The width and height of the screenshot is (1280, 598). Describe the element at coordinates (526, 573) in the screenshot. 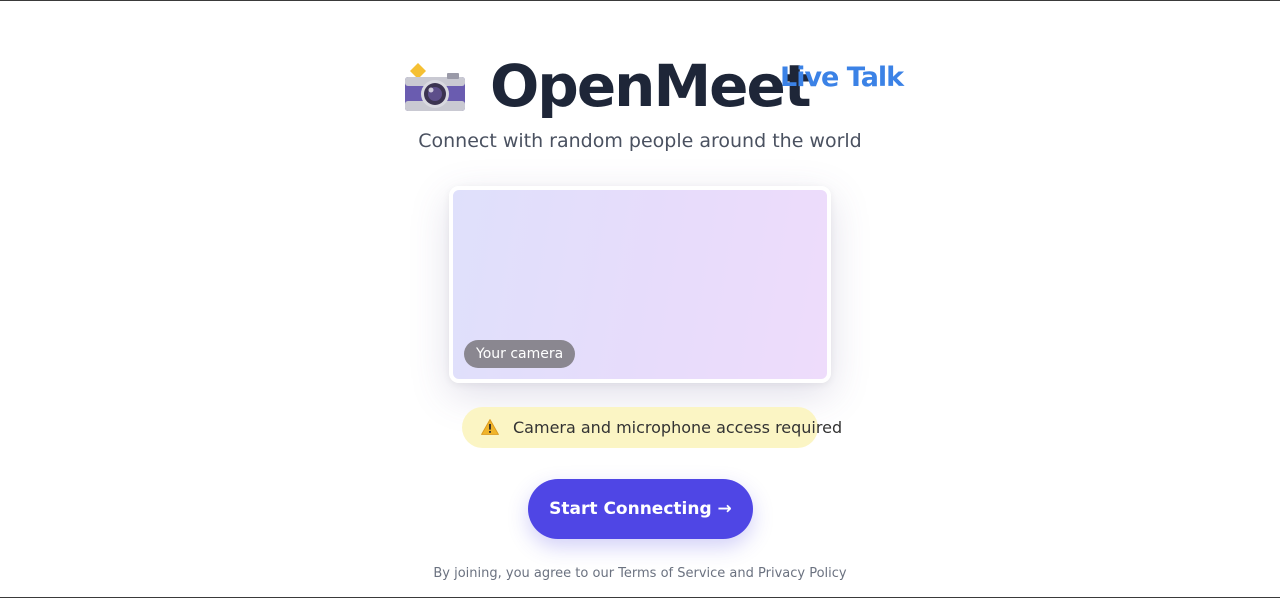

I see `legal-footer-prefix: By joining, you agree to our` at that location.